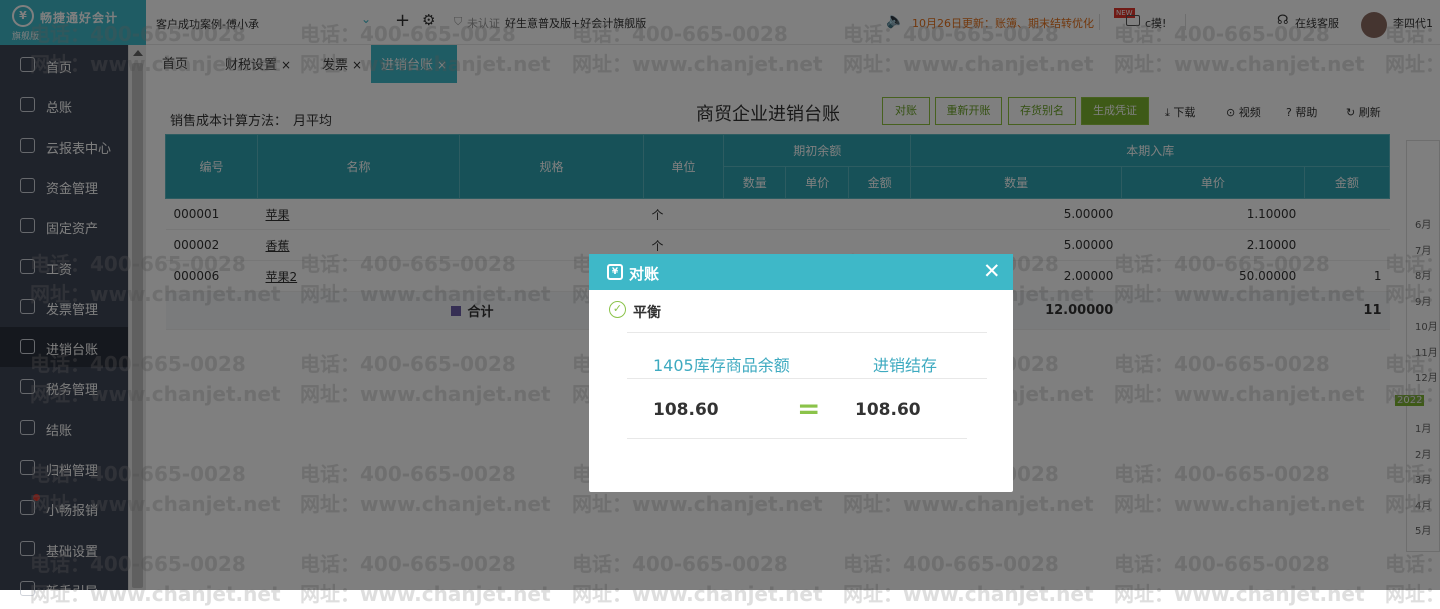 The height and width of the screenshot is (609, 1440). Describe the element at coordinates (809, 408) in the screenshot. I see `equals-sign: =` at that location.